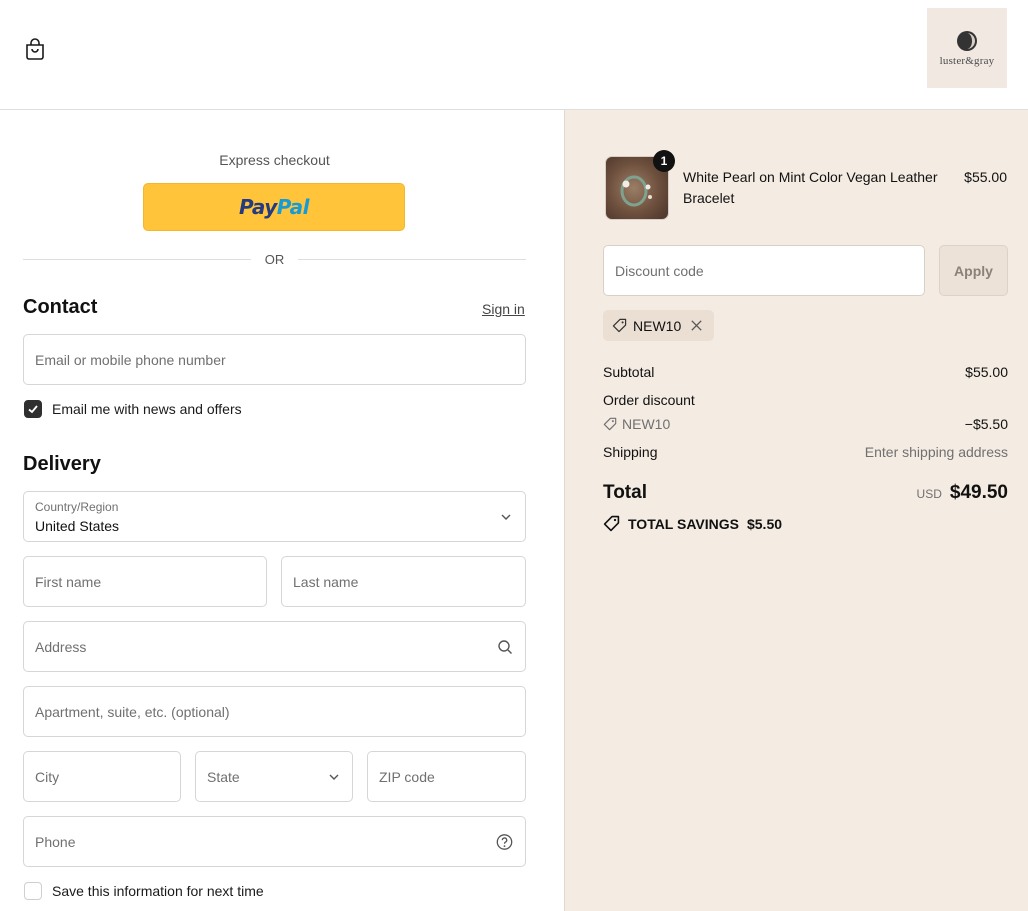  Describe the element at coordinates (77, 526) in the screenshot. I see `country-value: United States` at that location.